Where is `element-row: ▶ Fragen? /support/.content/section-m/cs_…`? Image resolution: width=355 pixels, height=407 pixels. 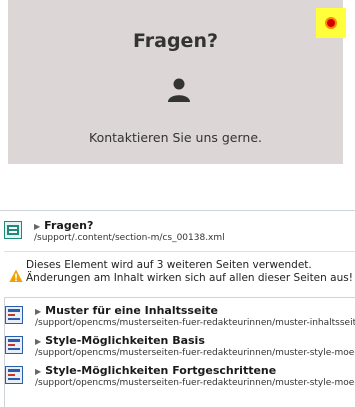
element-row: ▶ Fragen? /support/.content/section-m/cs_… is located at coordinates (179, 231).